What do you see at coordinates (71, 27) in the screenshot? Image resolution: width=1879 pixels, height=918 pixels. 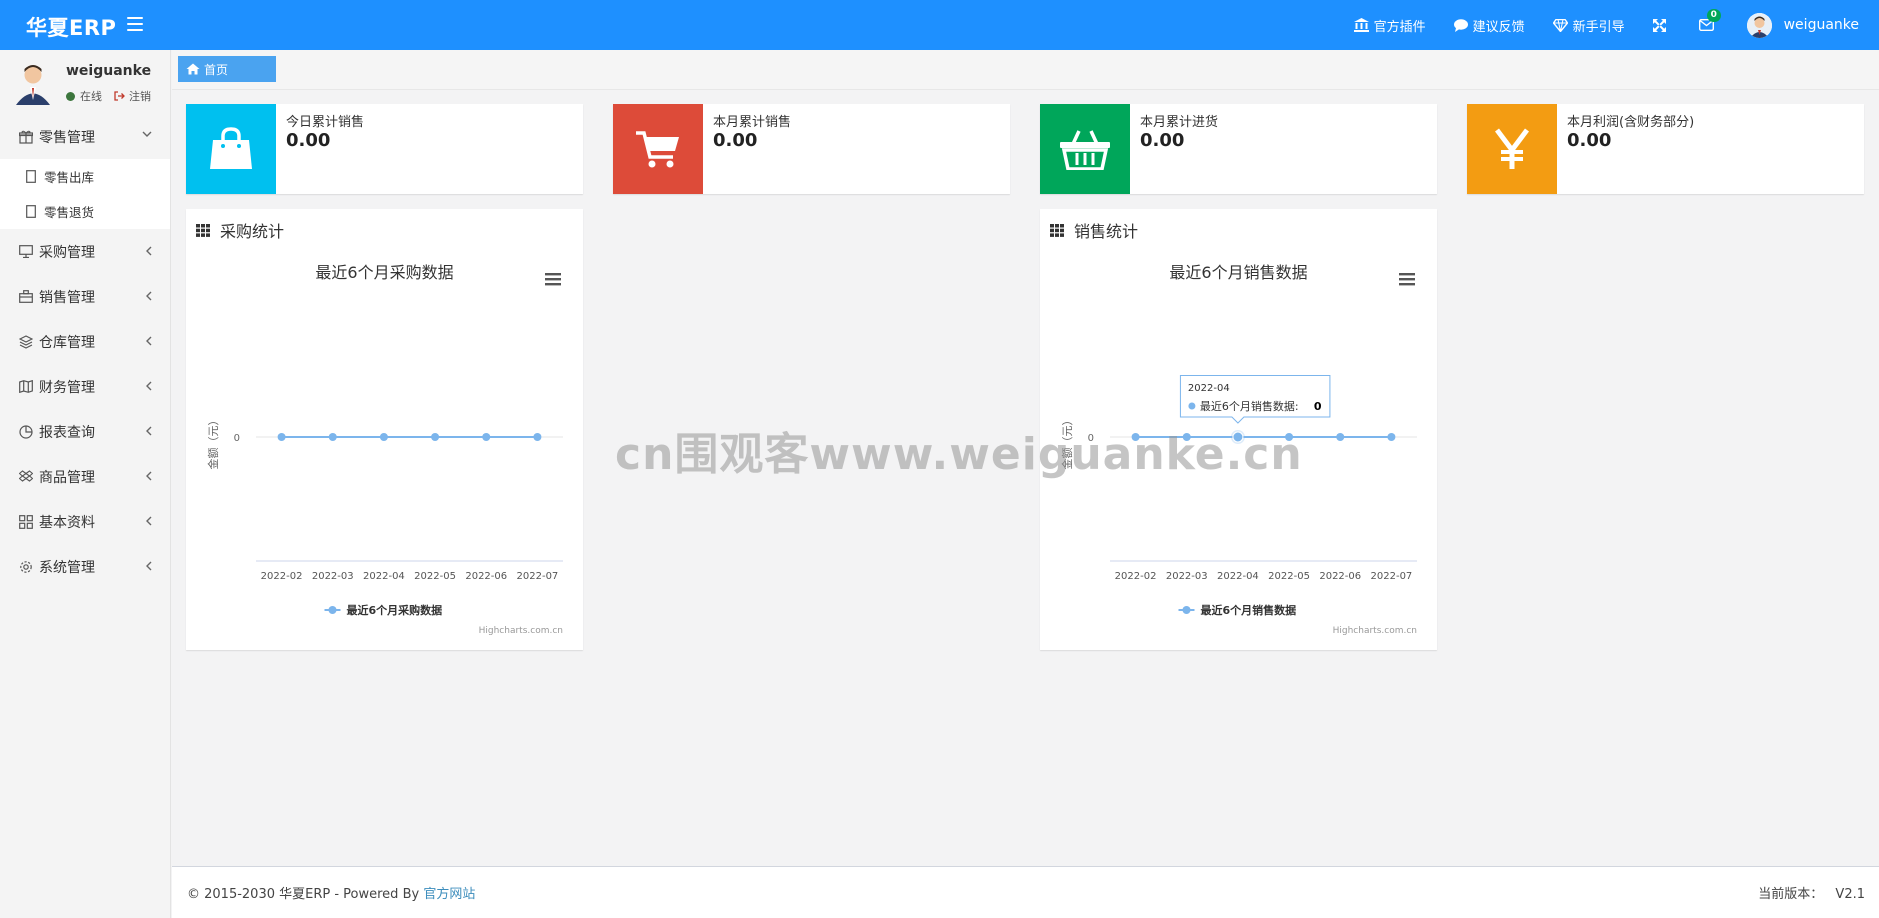 I see `brand-logo: 华夏ERP` at bounding box center [71, 27].